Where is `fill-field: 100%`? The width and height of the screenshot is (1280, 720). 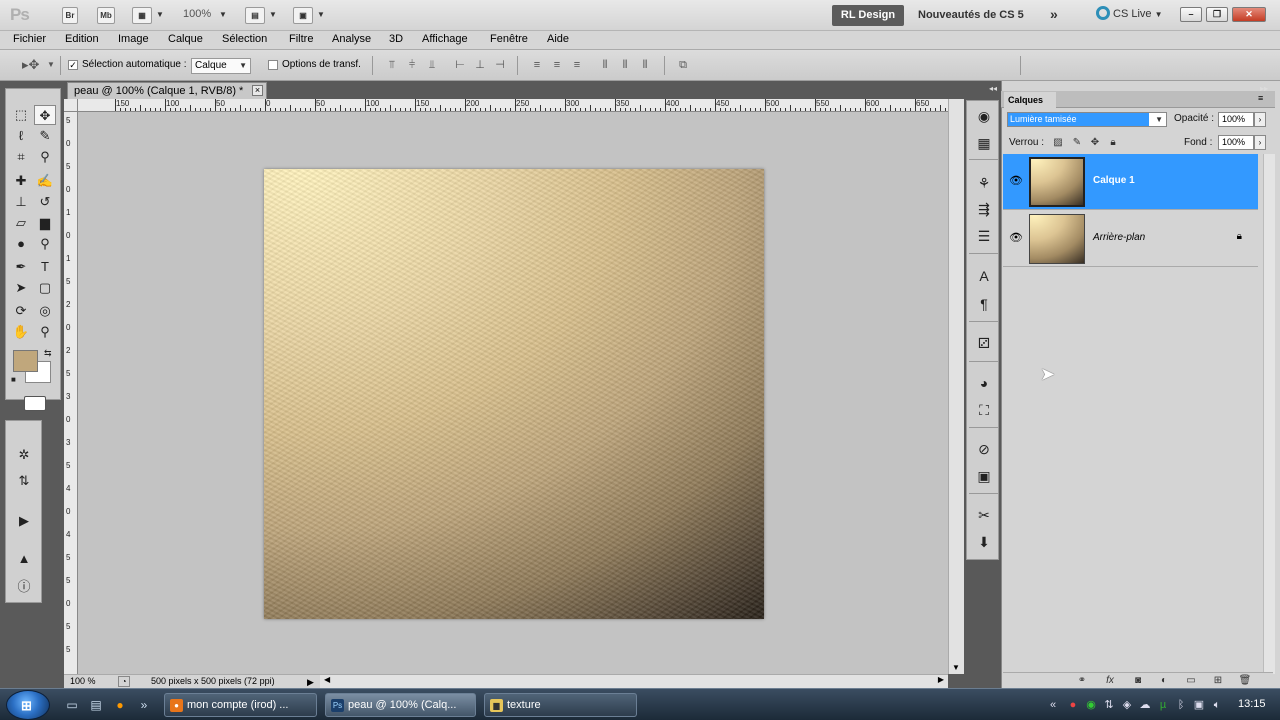 fill-field: 100% is located at coordinates (1236, 142).